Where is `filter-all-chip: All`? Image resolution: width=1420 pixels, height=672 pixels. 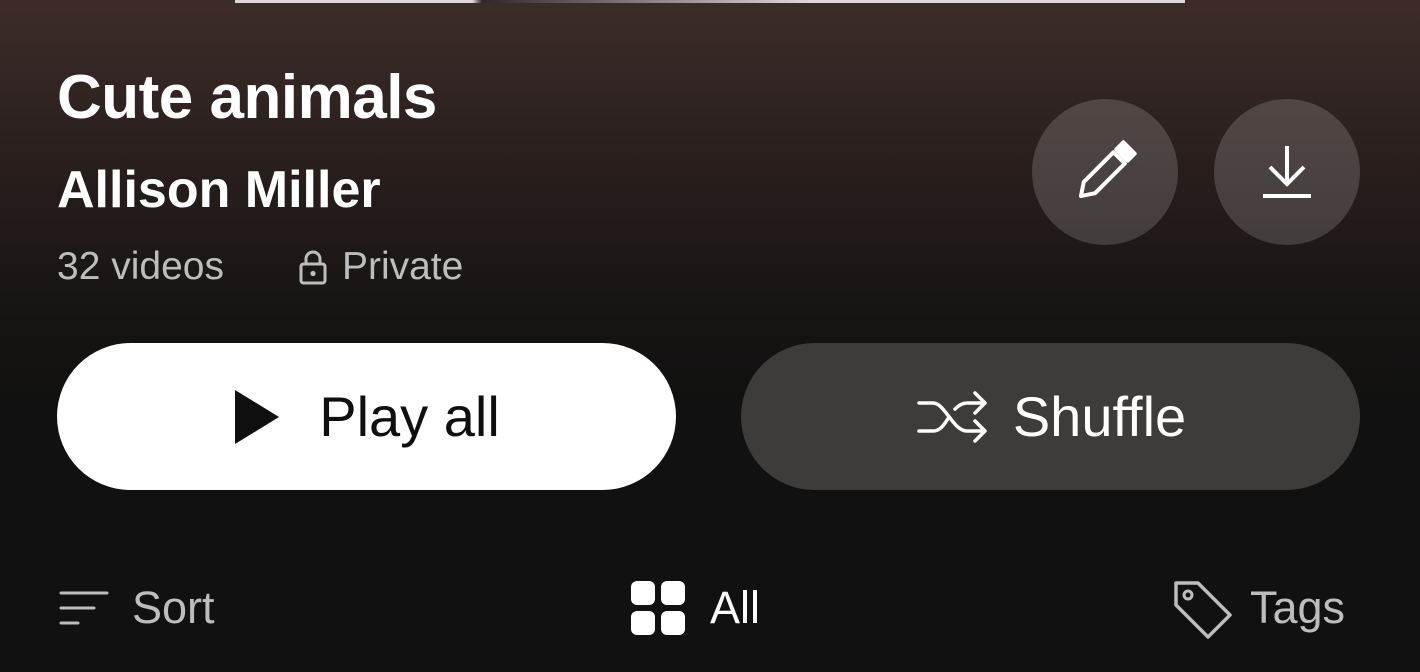 filter-all-chip: All is located at coordinates (695, 608).